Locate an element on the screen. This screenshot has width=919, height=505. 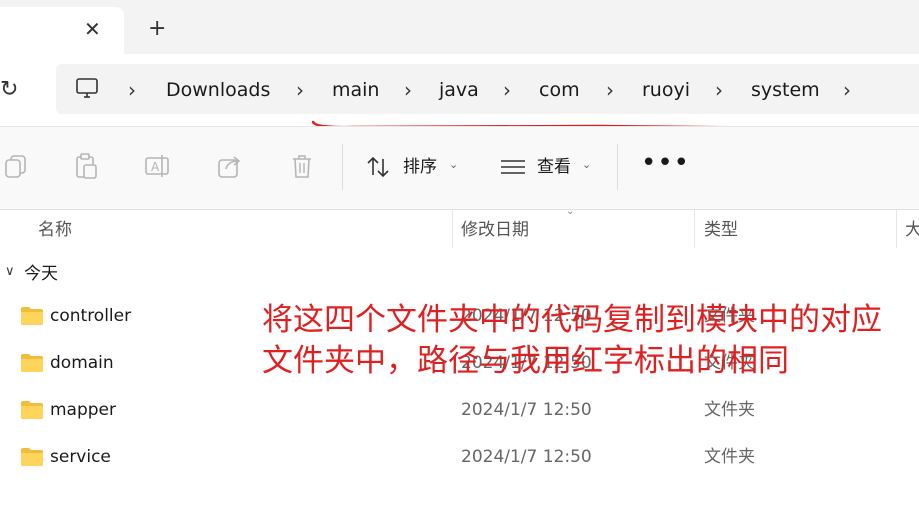
svg-text: A is located at coordinates (155, 167).